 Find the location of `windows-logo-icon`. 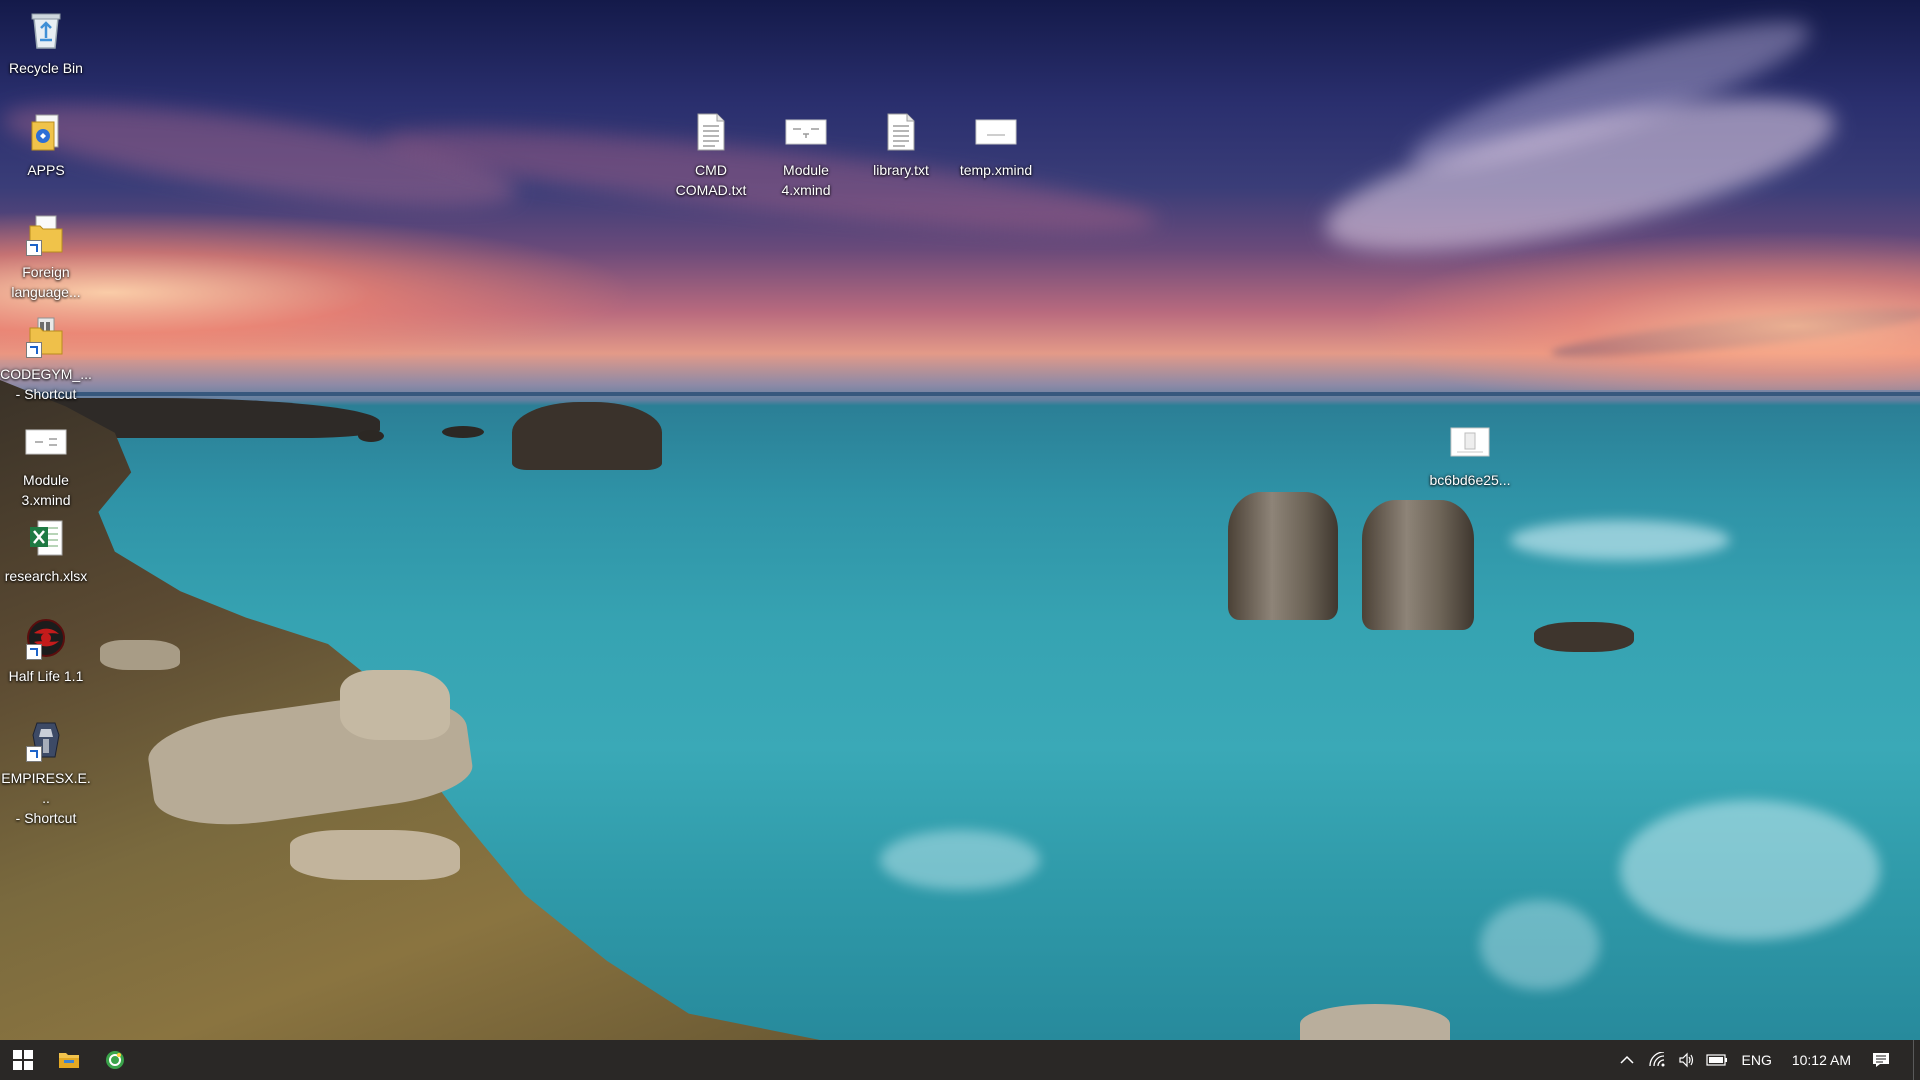

windows-logo-icon is located at coordinates (23, 1060).